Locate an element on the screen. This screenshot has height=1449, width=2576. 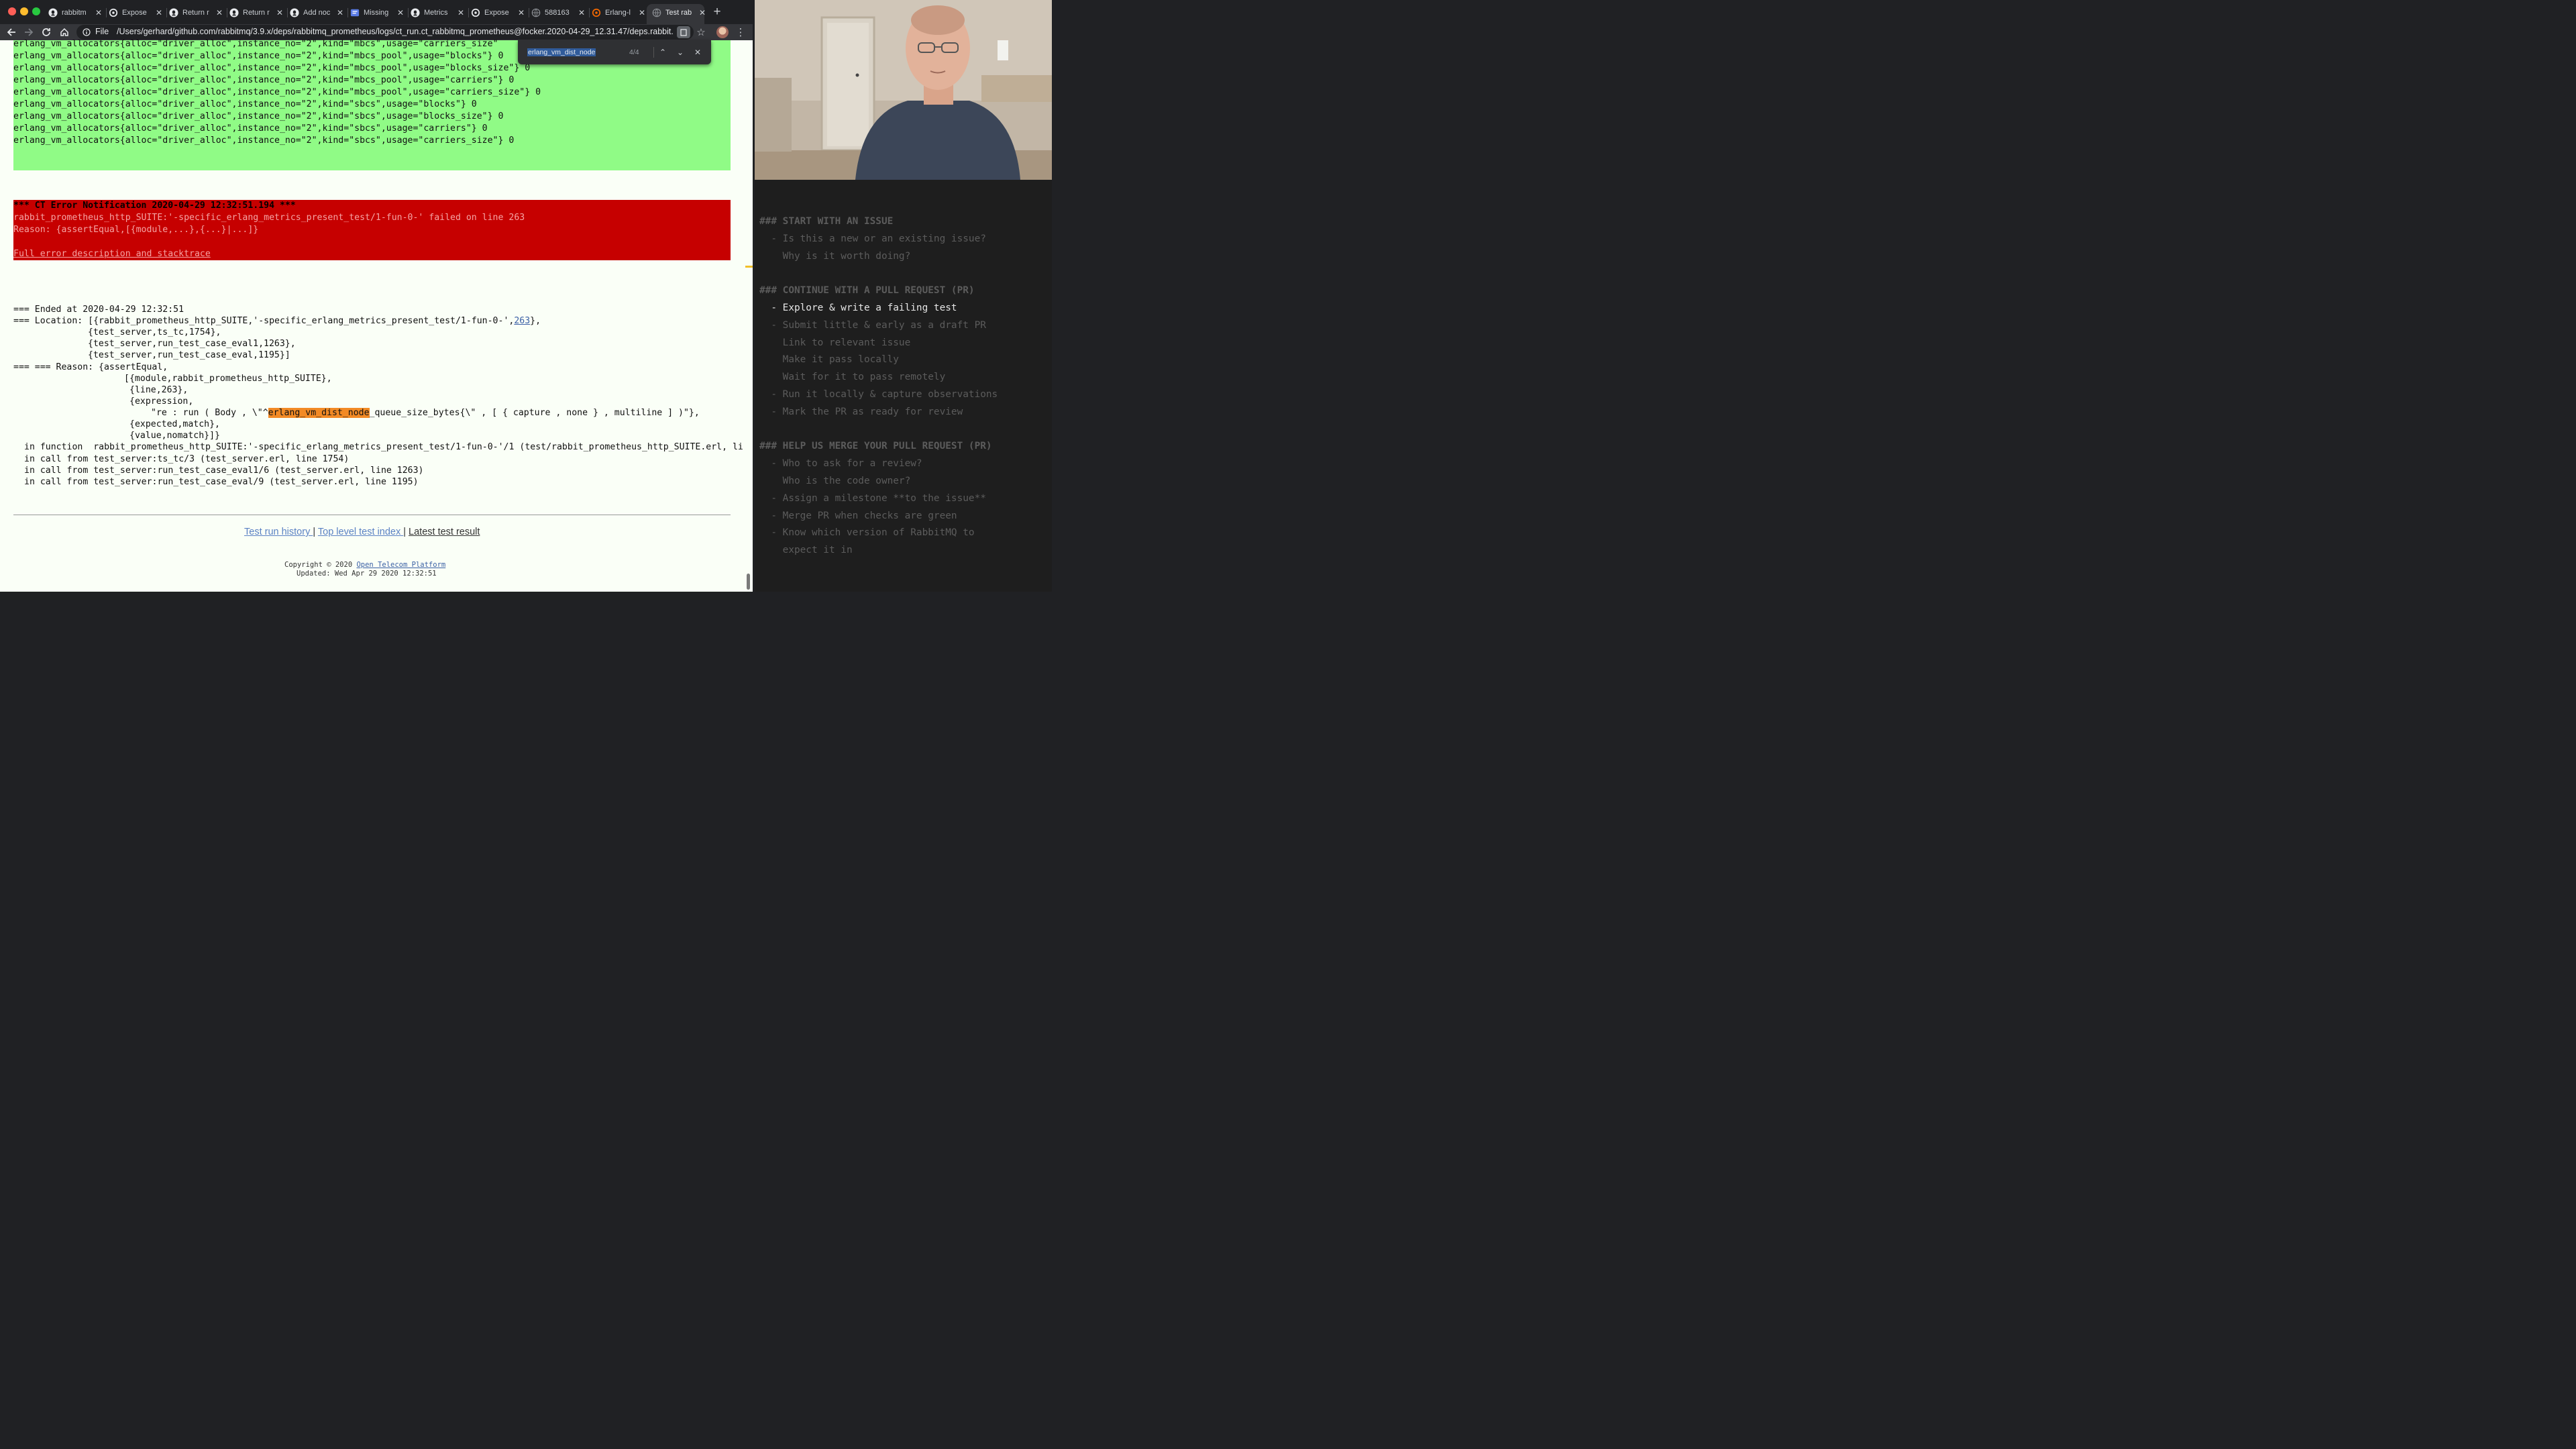
tab-3: Return r ✕ is located at coordinates (196, 12).